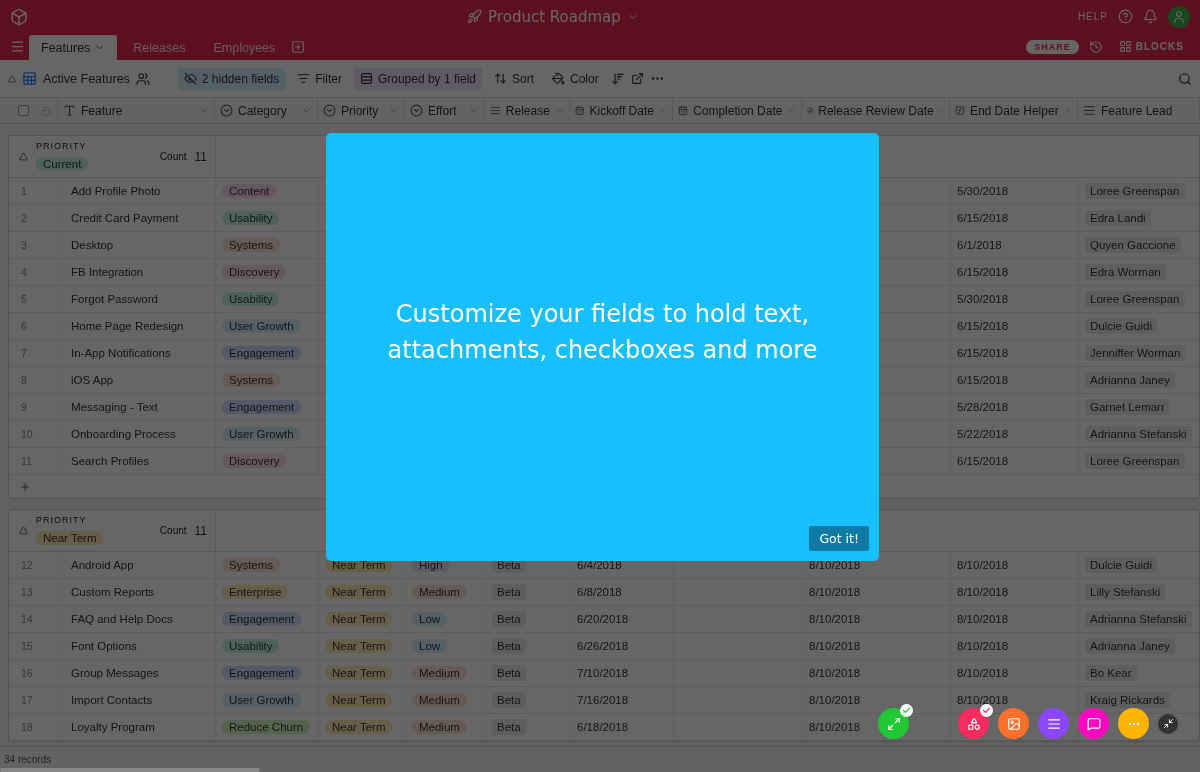 The width and height of the screenshot is (1200, 772). What do you see at coordinates (1125, 592) in the screenshot?
I see `linked-record: Lilly Stefanski` at bounding box center [1125, 592].